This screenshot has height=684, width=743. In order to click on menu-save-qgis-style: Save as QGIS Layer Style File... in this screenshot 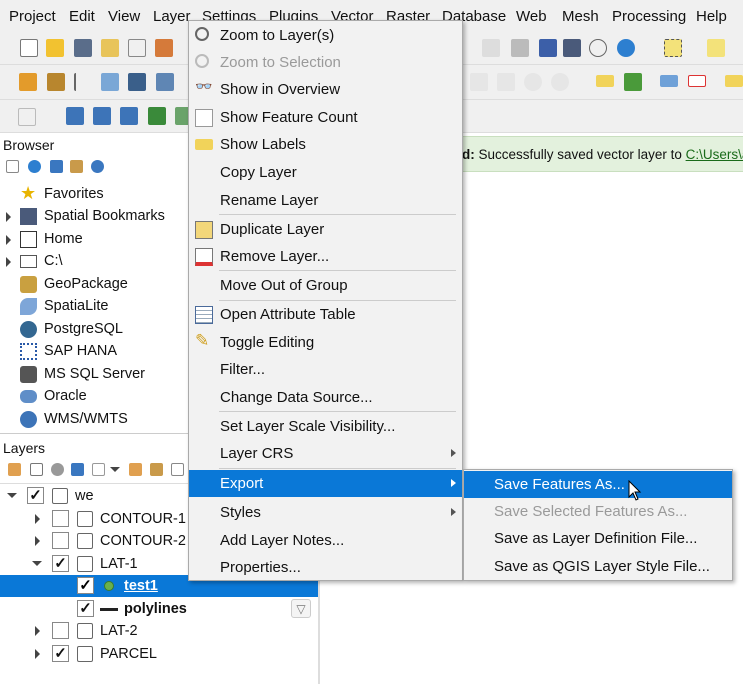, I will do `click(598, 566)`.